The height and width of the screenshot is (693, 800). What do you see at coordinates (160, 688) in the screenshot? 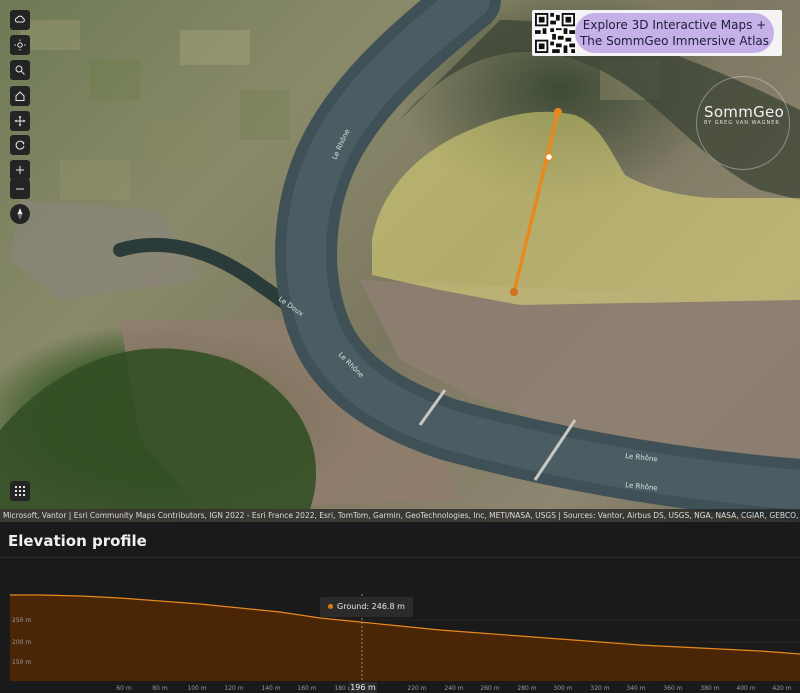
I see `x-tick-label: 80 m` at bounding box center [160, 688].